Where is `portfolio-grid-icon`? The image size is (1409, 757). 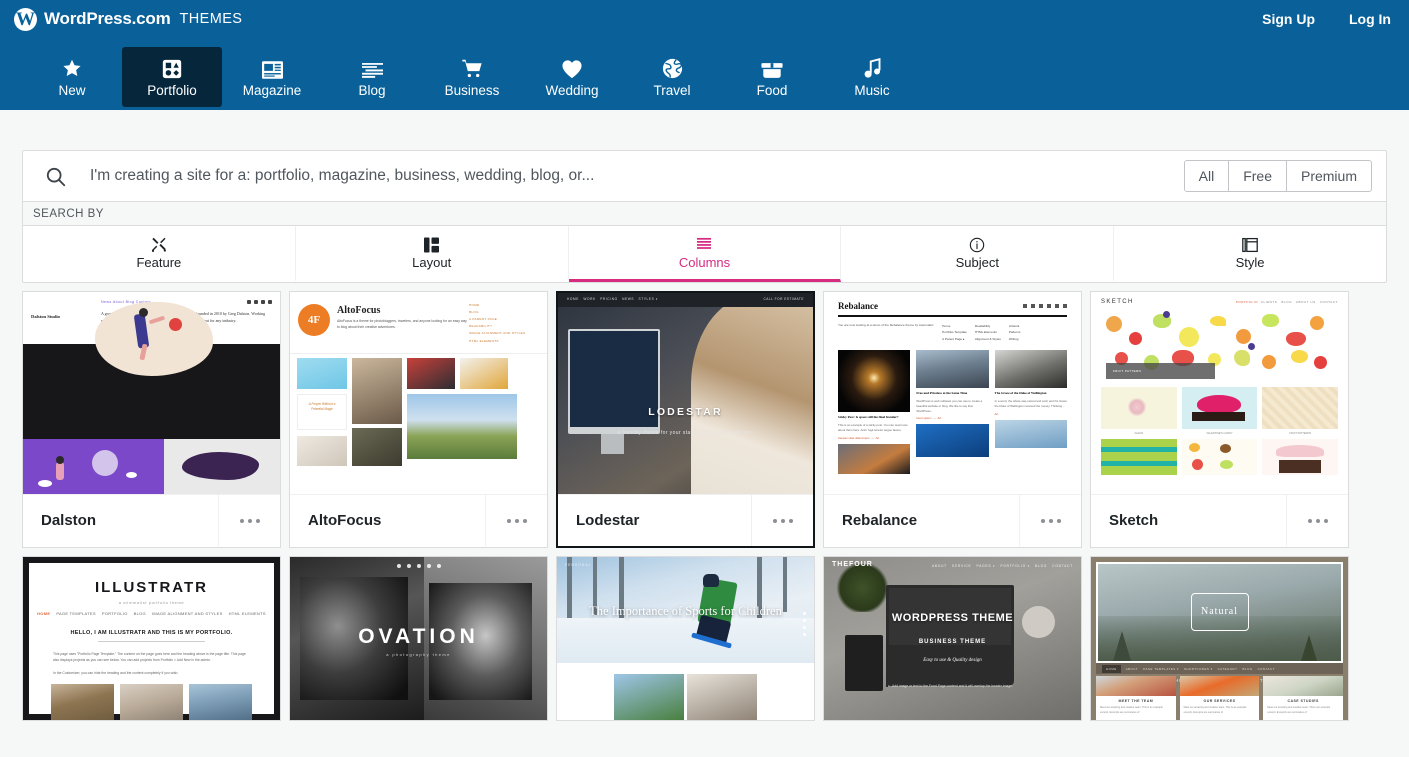 portfolio-grid-icon is located at coordinates (172, 68).